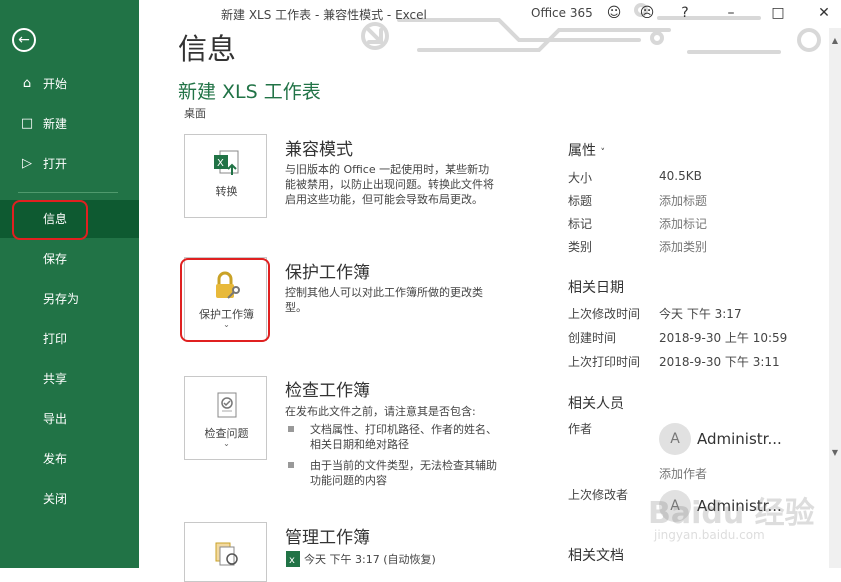 Image resolution: width=841 pixels, height=582 pixels. I want to click on inspect-description: 在发布此文件之前，请注意其是否包含:, so click(380, 411).